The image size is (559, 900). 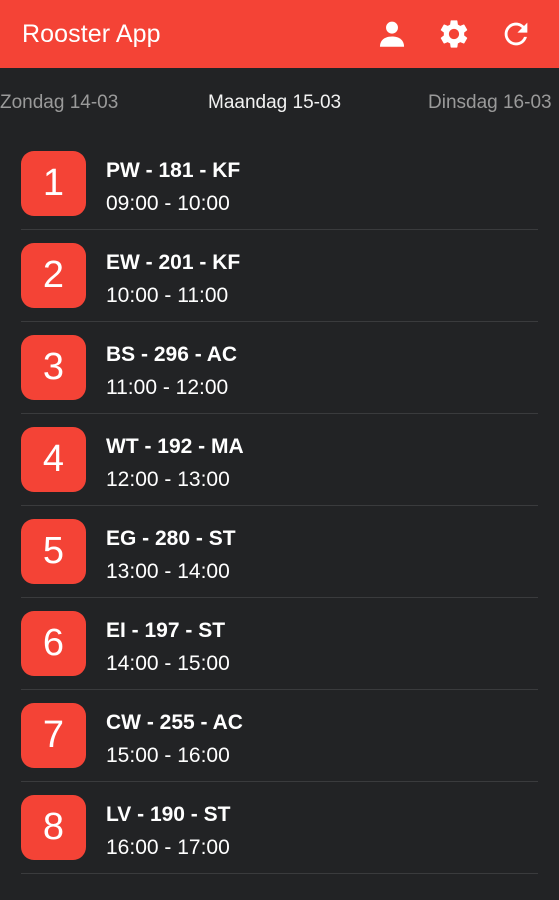 What do you see at coordinates (53, 643) in the screenshot?
I see `lesson-hour-badge: 6` at bounding box center [53, 643].